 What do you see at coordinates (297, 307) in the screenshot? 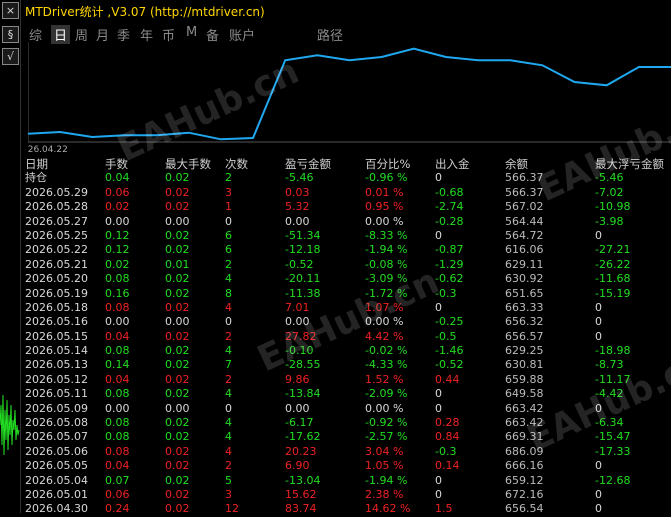
I see `cell-4: 7.01` at bounding box center [297, 307].